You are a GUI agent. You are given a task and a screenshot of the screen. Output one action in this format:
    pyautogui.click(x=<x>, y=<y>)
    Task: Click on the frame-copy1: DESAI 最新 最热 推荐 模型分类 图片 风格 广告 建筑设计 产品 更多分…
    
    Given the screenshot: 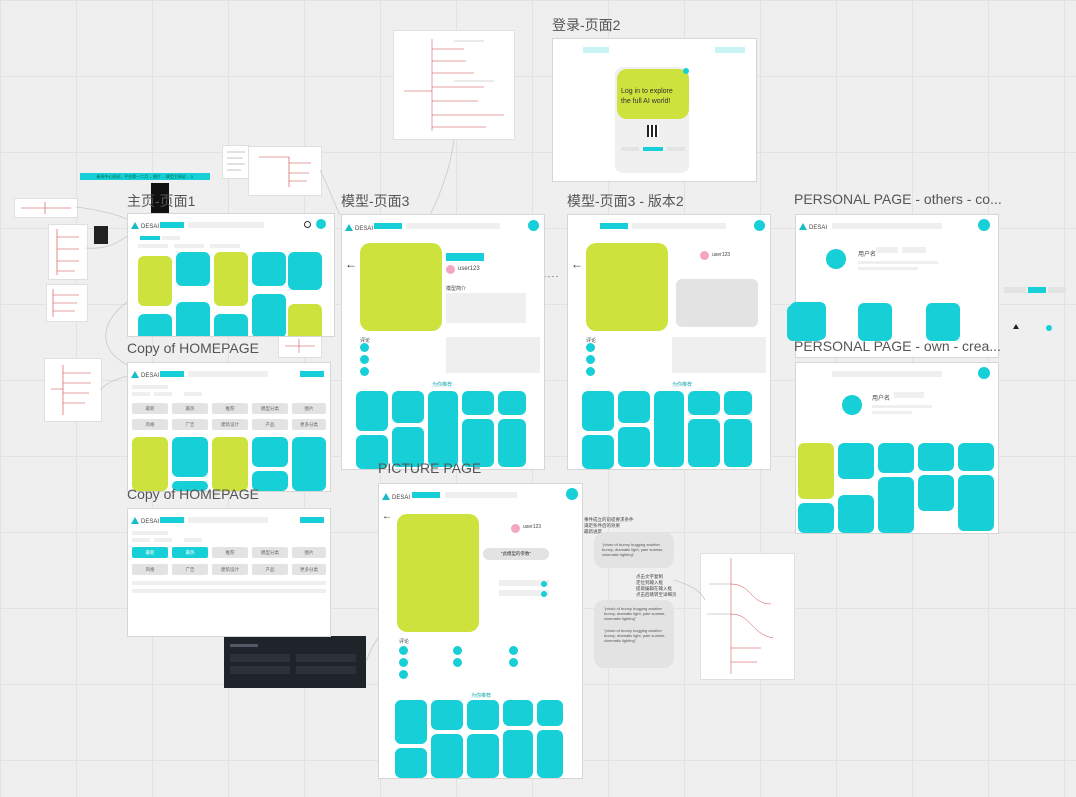 What is the action you would take?
    pyautogui.click(x=229, y=427)
    